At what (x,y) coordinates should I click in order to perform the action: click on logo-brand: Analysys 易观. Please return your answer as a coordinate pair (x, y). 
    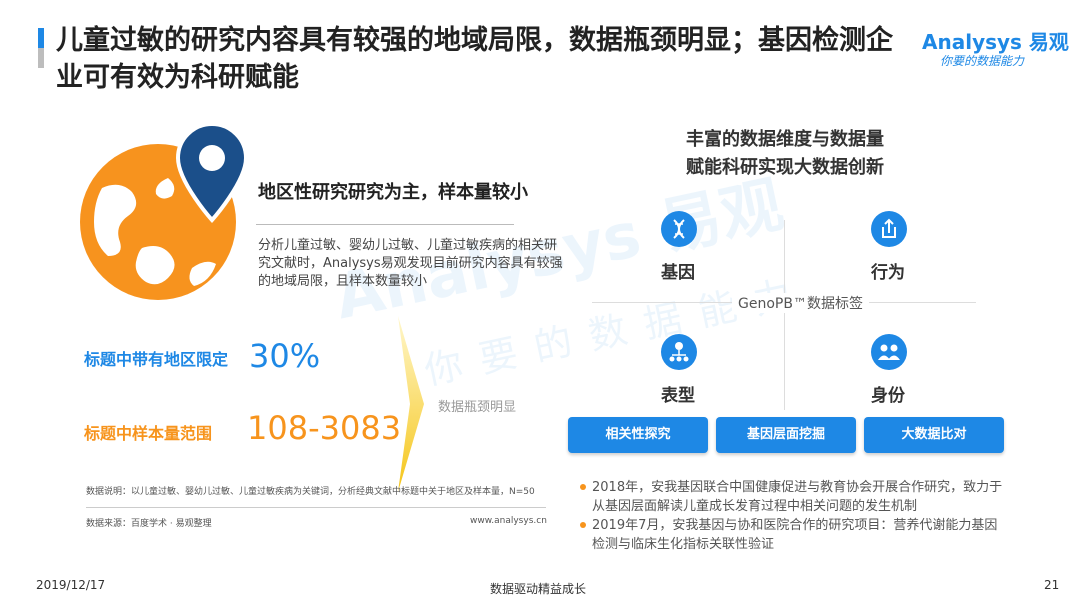
    Looking at the image, I should click on (995, 42).